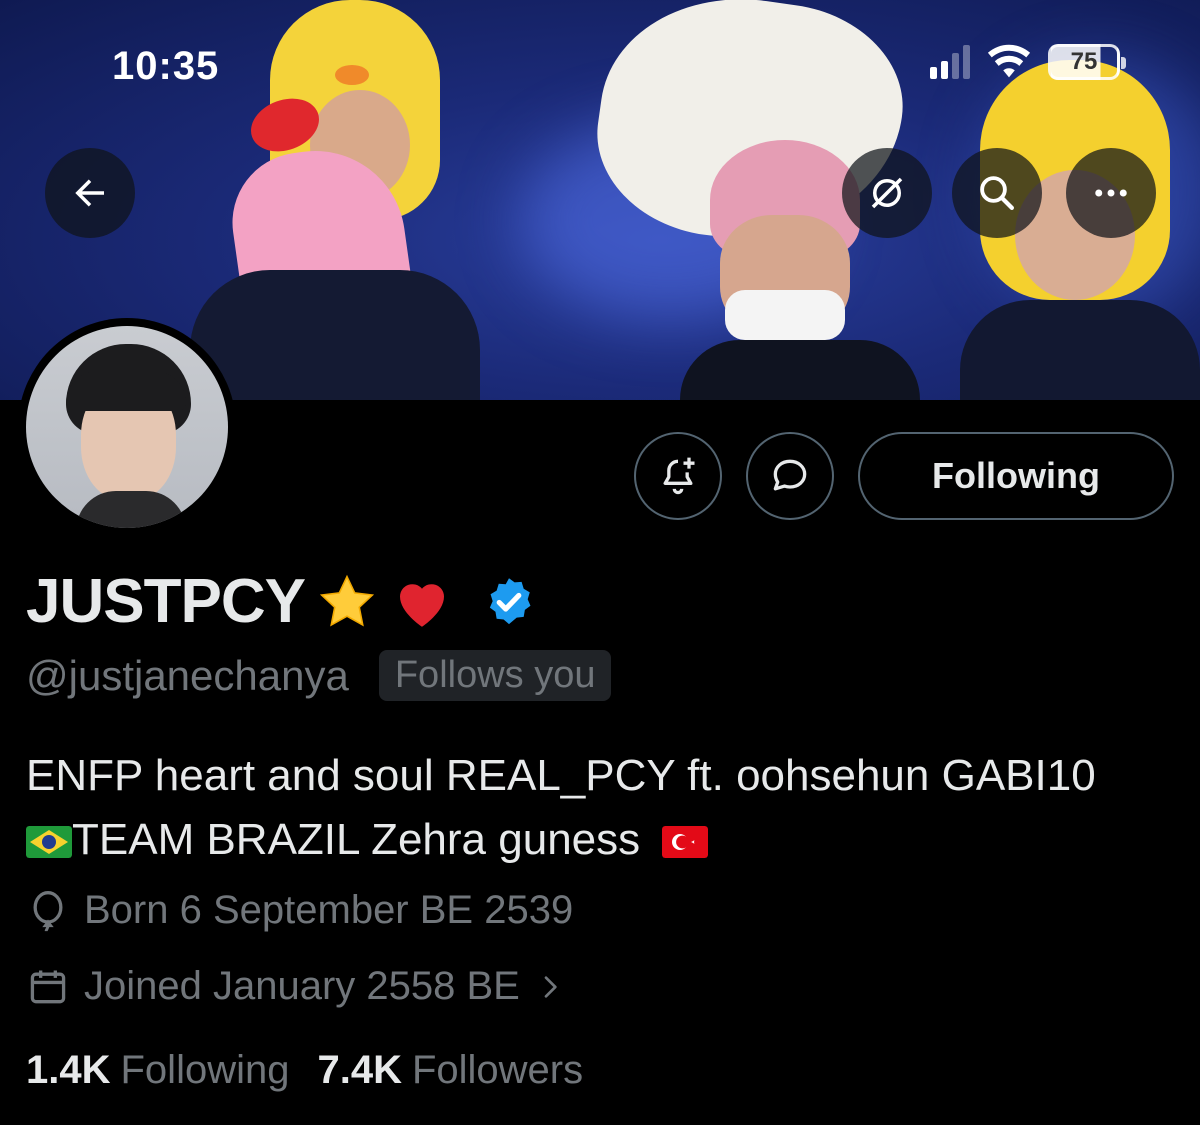  Describe the element at coordinates (497, 1070) in the screenshot. I see `followers-label: Followers` at that location.